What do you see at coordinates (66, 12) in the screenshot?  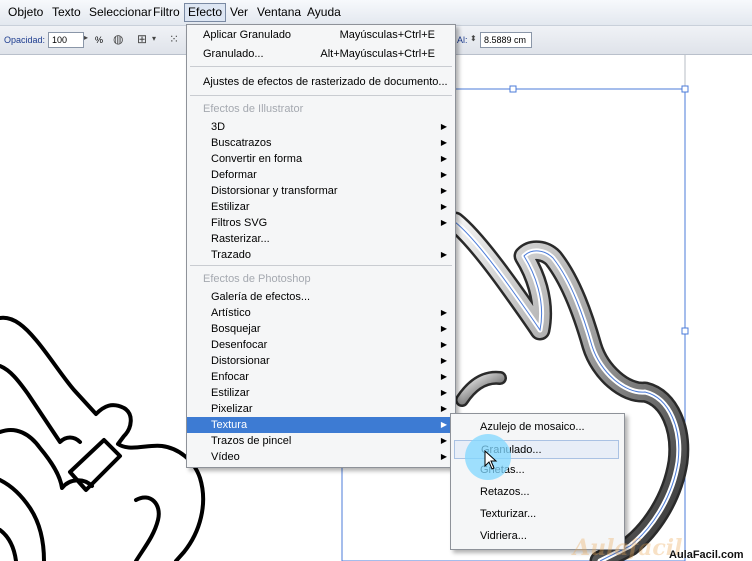 I see `menu-texto: Texto` at bounding box center [66, 12].